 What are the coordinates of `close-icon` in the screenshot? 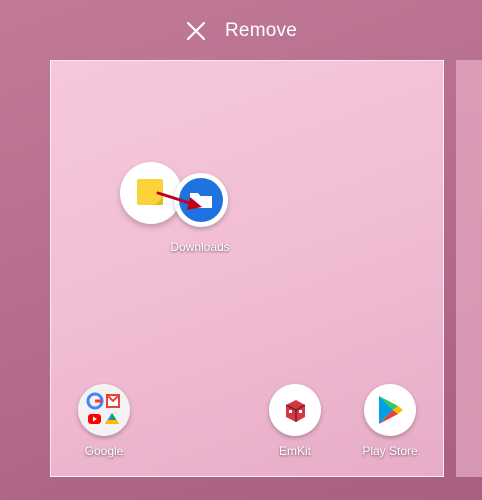 It's located at (196, 31).